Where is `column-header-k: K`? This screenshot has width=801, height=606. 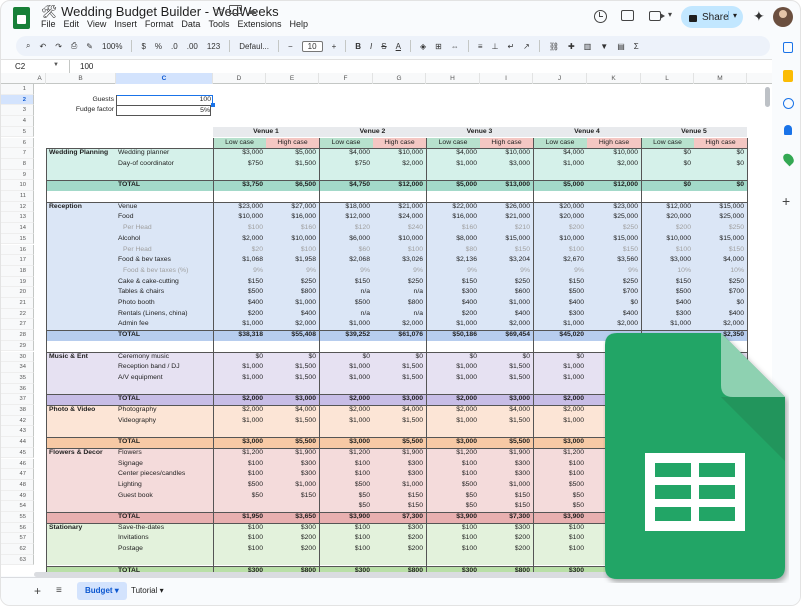 column-header-k: K is located at coordinates (614, 78).